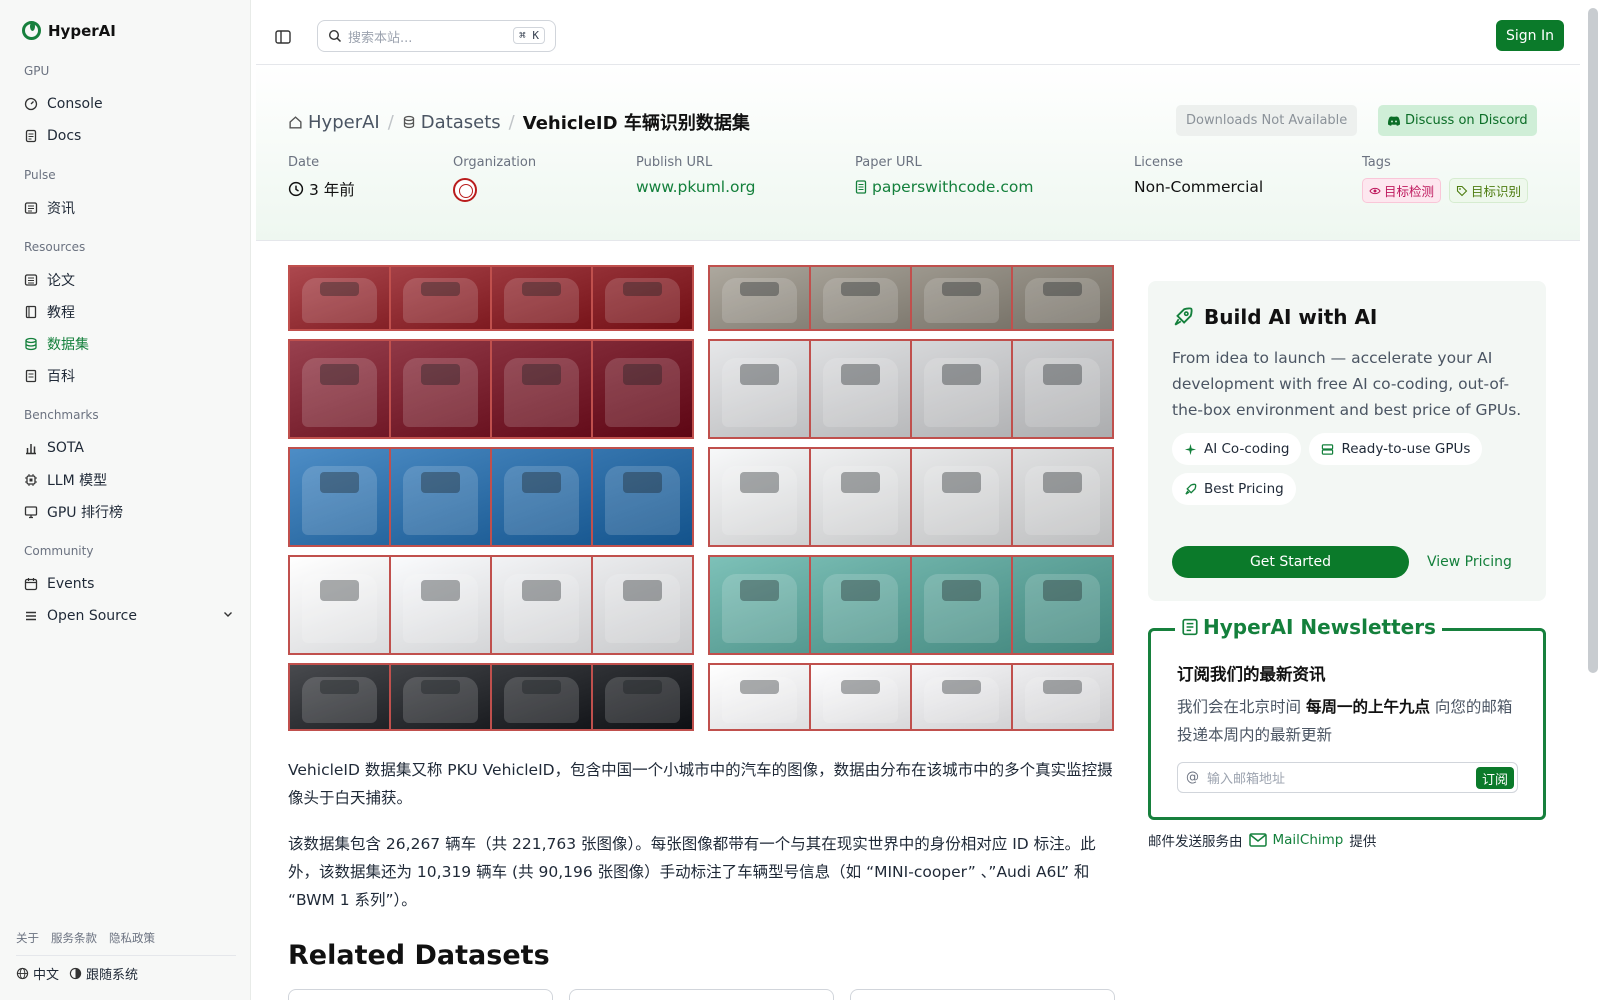  I want to click on sidebar-toggle-icon, so click(284, 38).